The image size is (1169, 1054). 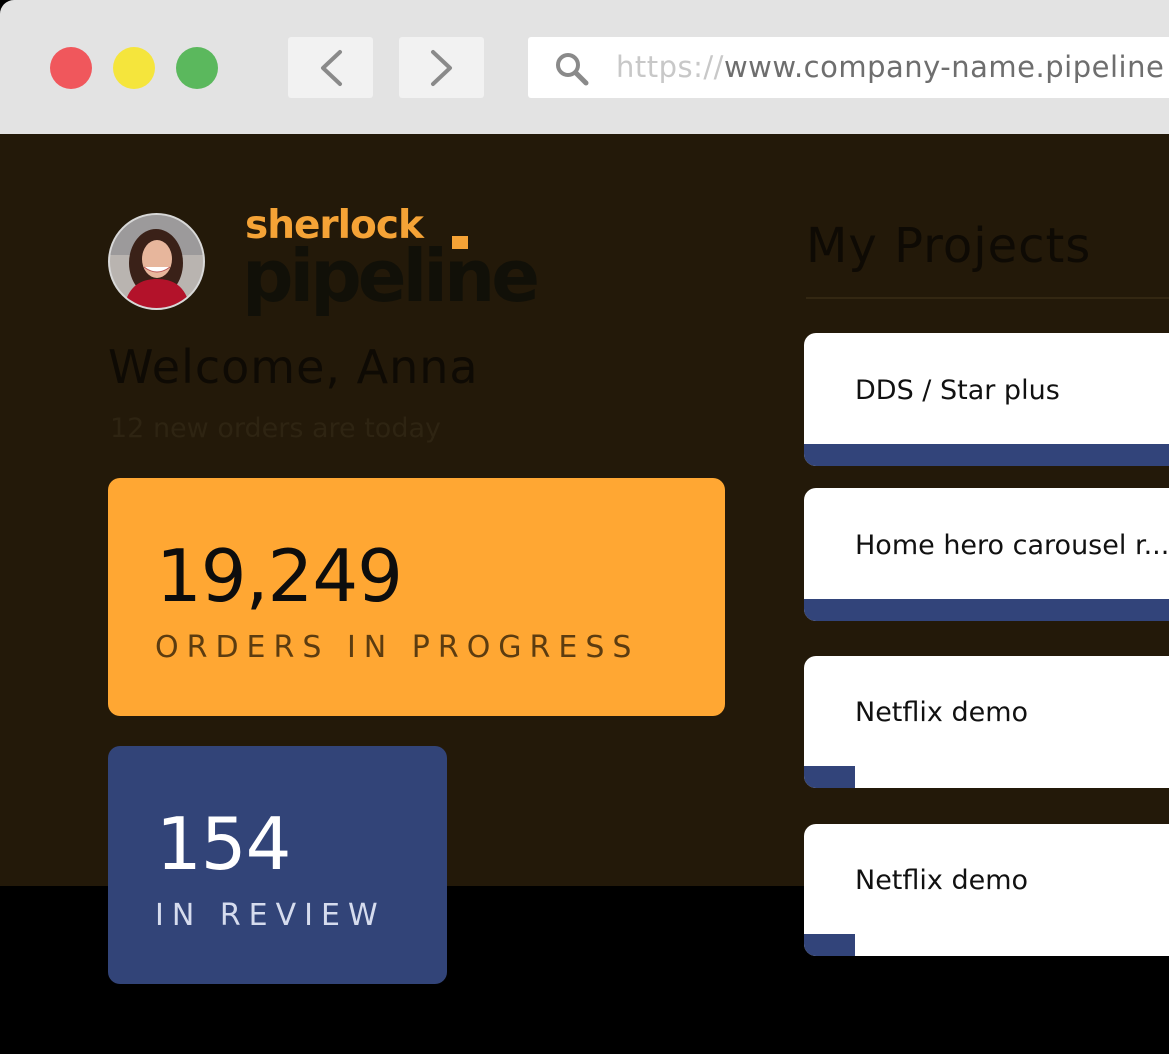 What do you see at coordinates (197, 68) in the screenshot?
I see `maximize-window-button` at bounding box center [197, 68].